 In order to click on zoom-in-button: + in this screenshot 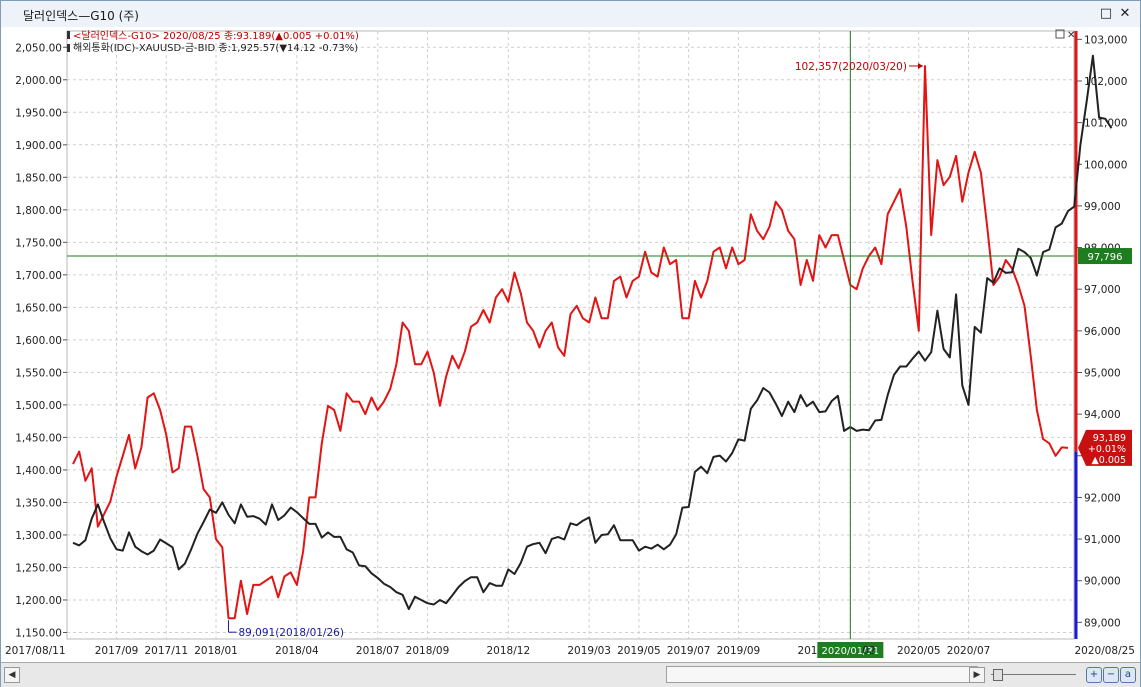, I will do `click(1094, 675)`.